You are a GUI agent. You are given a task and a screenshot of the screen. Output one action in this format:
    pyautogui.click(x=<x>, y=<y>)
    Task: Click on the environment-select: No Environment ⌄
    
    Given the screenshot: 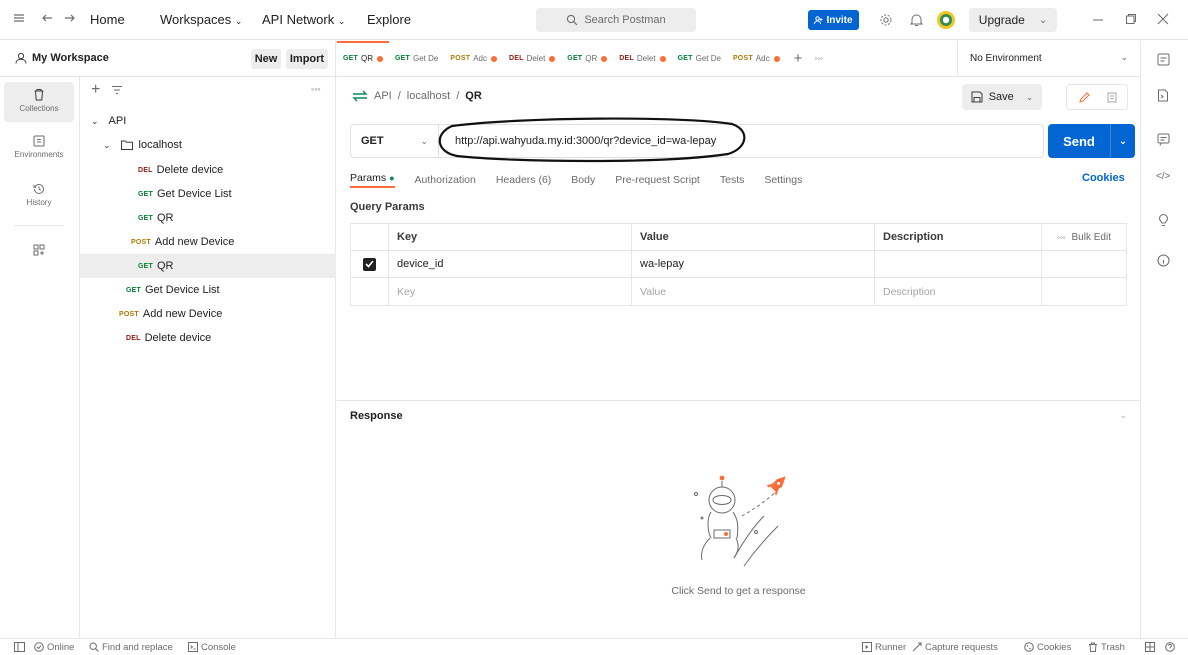 What is the action you would take?
    pyautogui.click(x=1048, y=59)
    